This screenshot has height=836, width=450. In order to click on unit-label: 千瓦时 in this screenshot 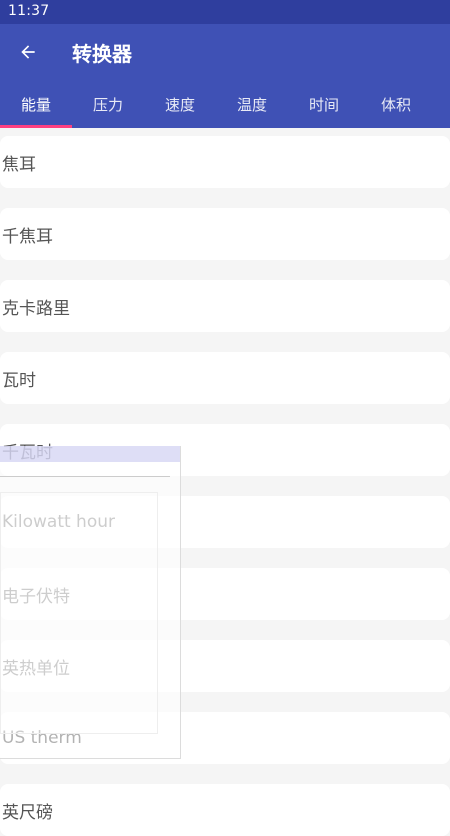, I will do `click(27, 452)`.